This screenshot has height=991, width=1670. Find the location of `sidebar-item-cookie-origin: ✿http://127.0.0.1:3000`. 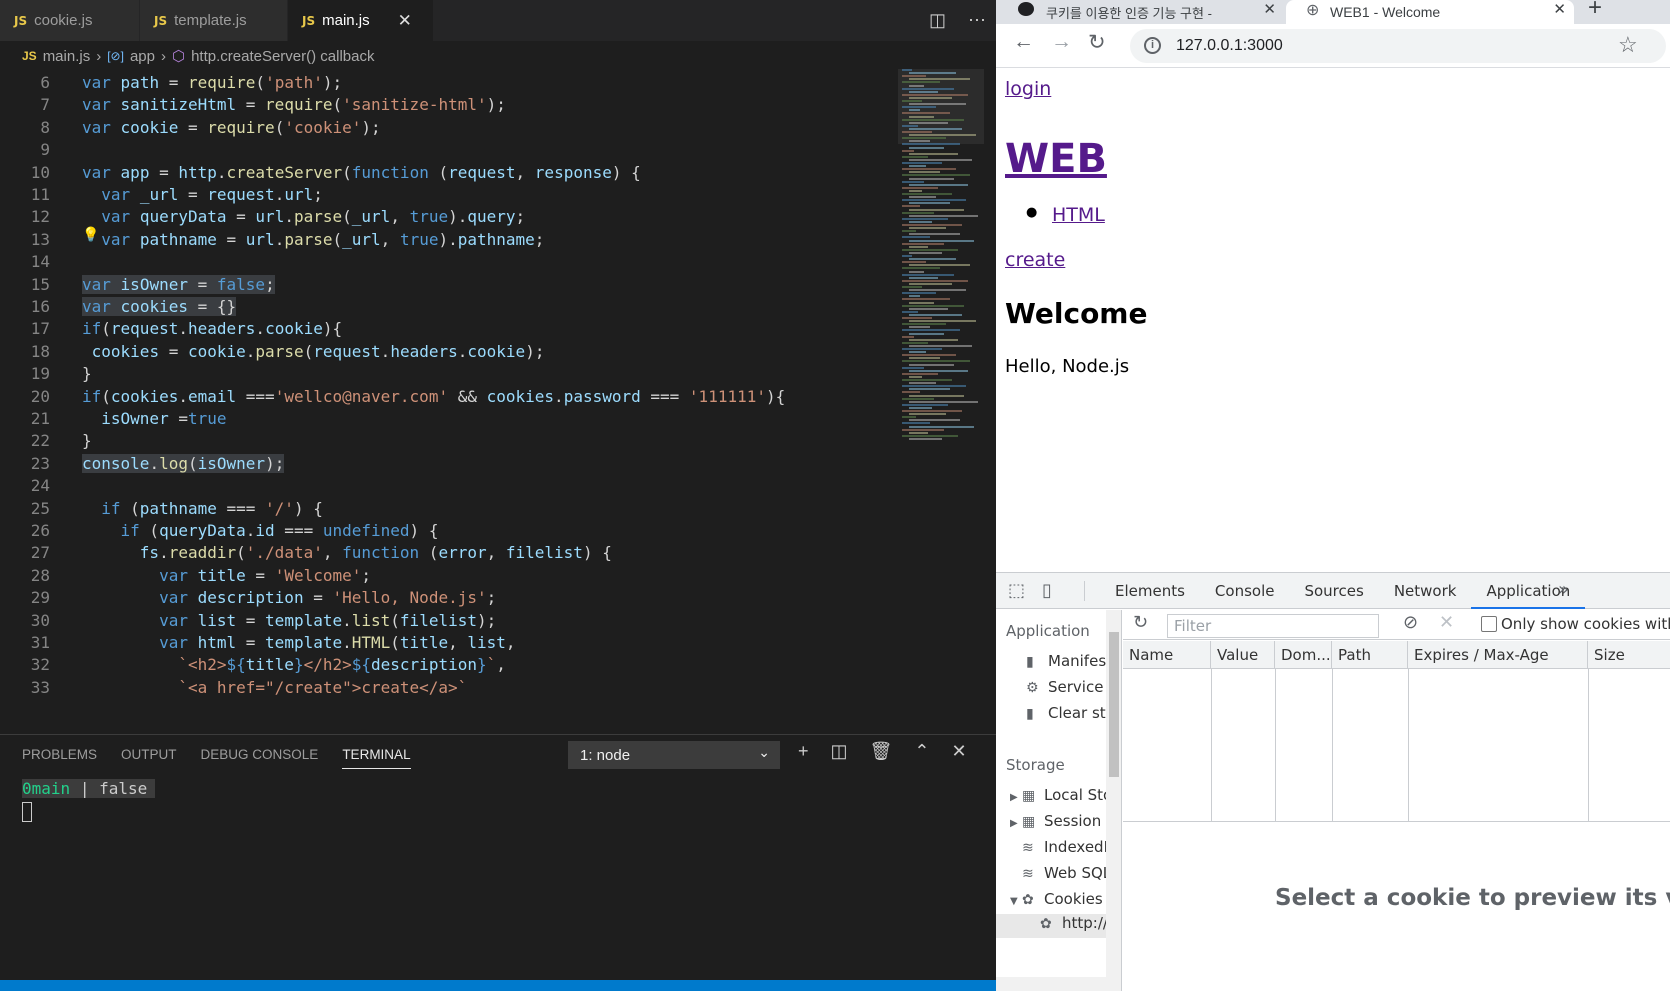

sidebar-item-cookie-origin: ✿http://127.0.0.1:3000 is located at coordinates (1058, 926).